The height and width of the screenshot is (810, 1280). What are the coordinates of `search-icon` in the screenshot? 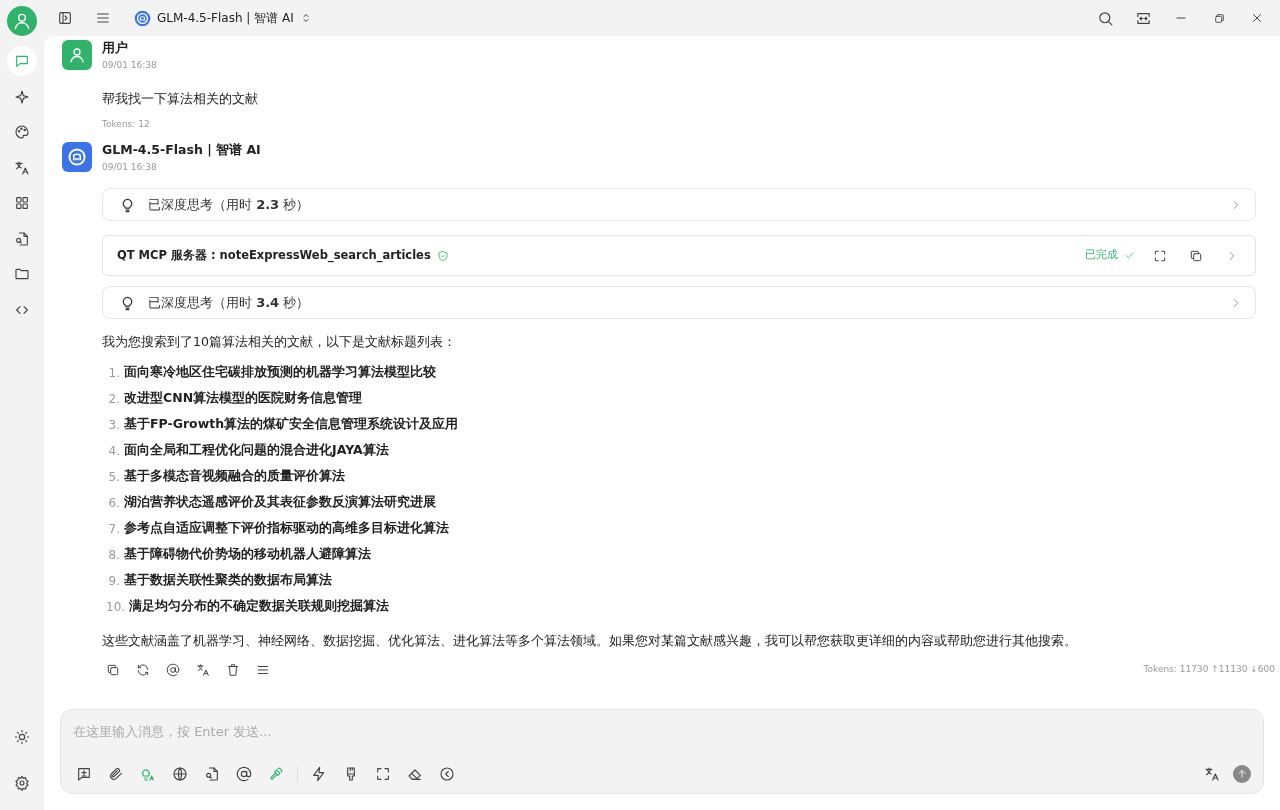 It's located at (1105, 18).